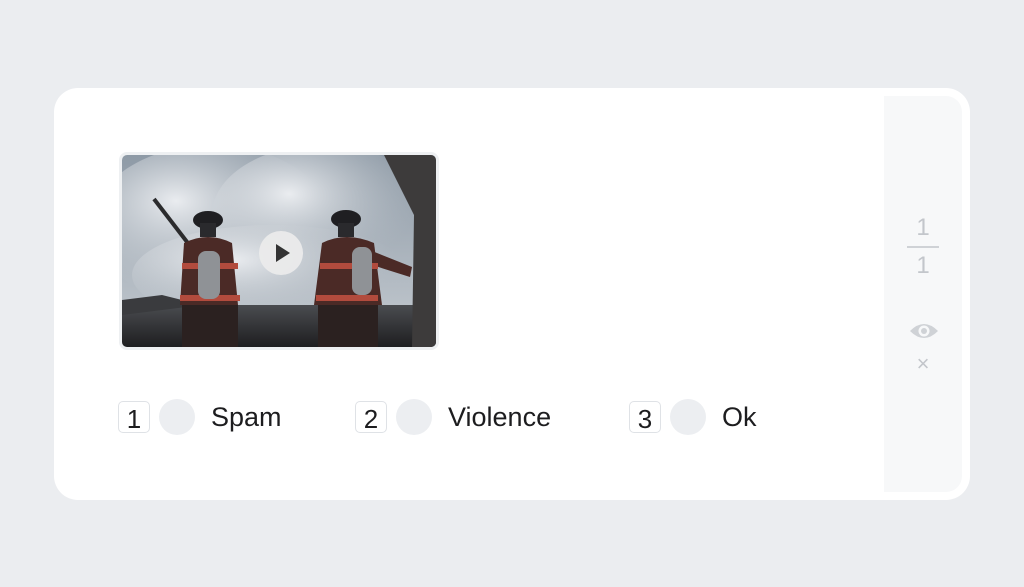 The width and height of the screenshot is (1024, 587). Describe the element at coordinates (134, 417) in the screenshot. I see `hotkey-badge: 1` at that location.